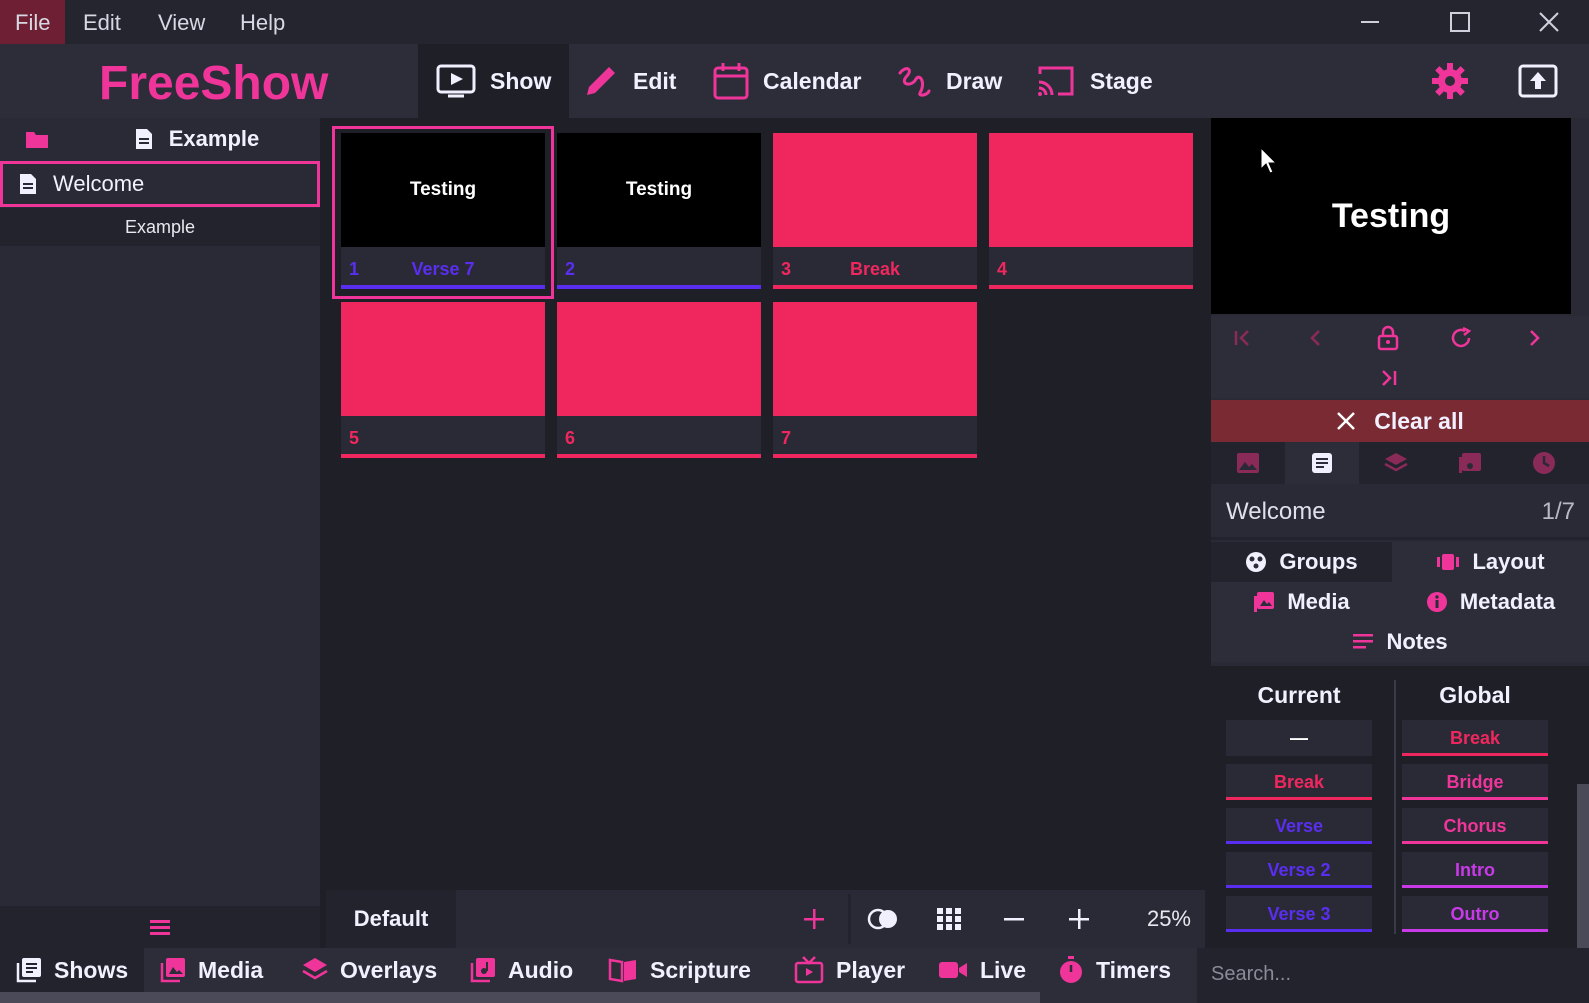 The width and height of the screenshot is (1589, 1003). Describe the element at coordinates (1322, 463) in the screenshot. I see `tab-slide` at that location.